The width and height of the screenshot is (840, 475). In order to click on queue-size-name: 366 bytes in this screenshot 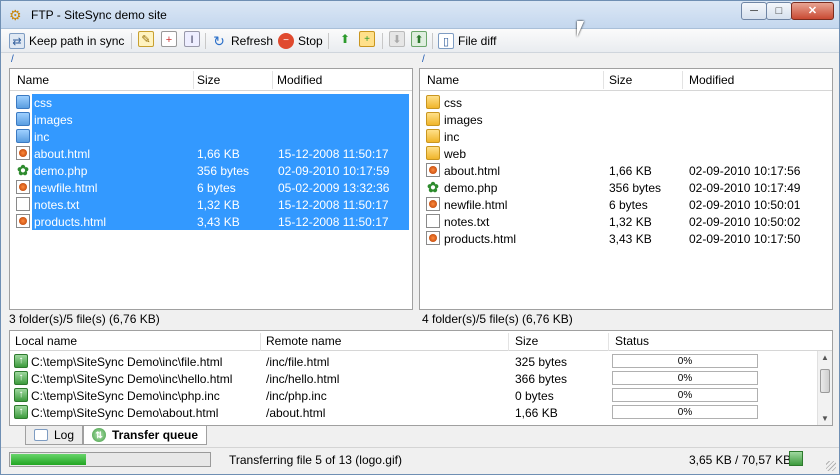, I will do `click(541, 379)`.